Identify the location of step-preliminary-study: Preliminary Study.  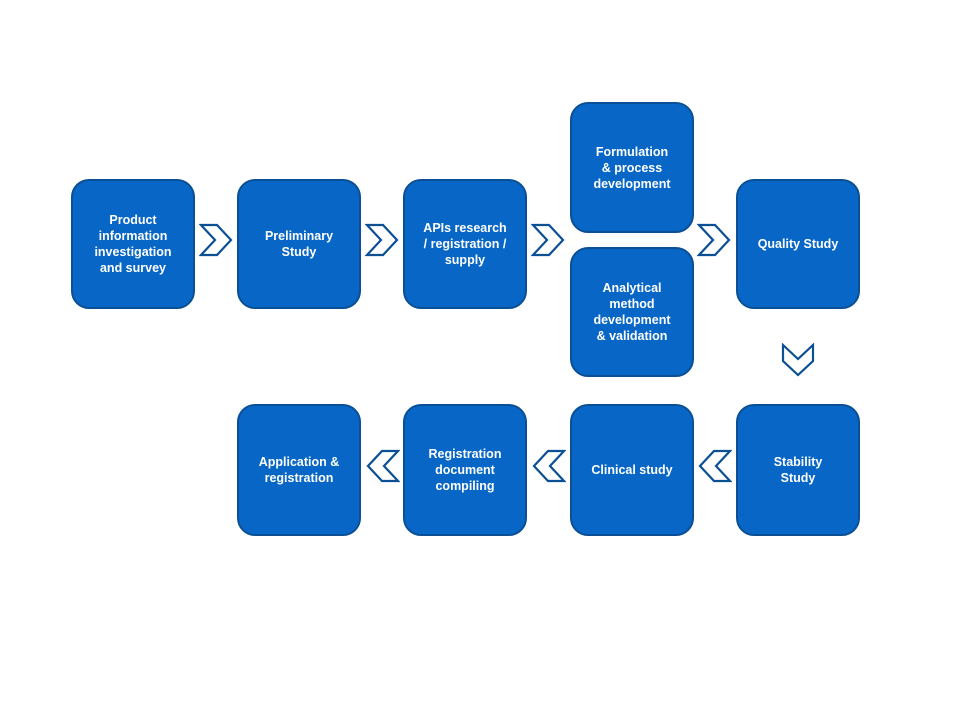
(299, 244).